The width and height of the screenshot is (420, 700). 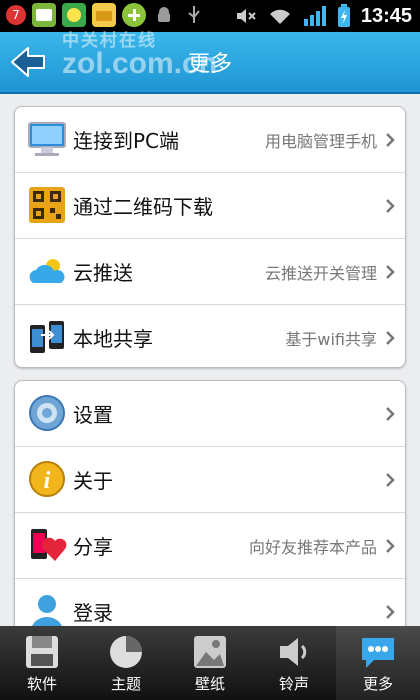 What do you see at coordinates (386, 15) in the screenshot?
I see `clock: 13:45` at bounding box center [386, 15].